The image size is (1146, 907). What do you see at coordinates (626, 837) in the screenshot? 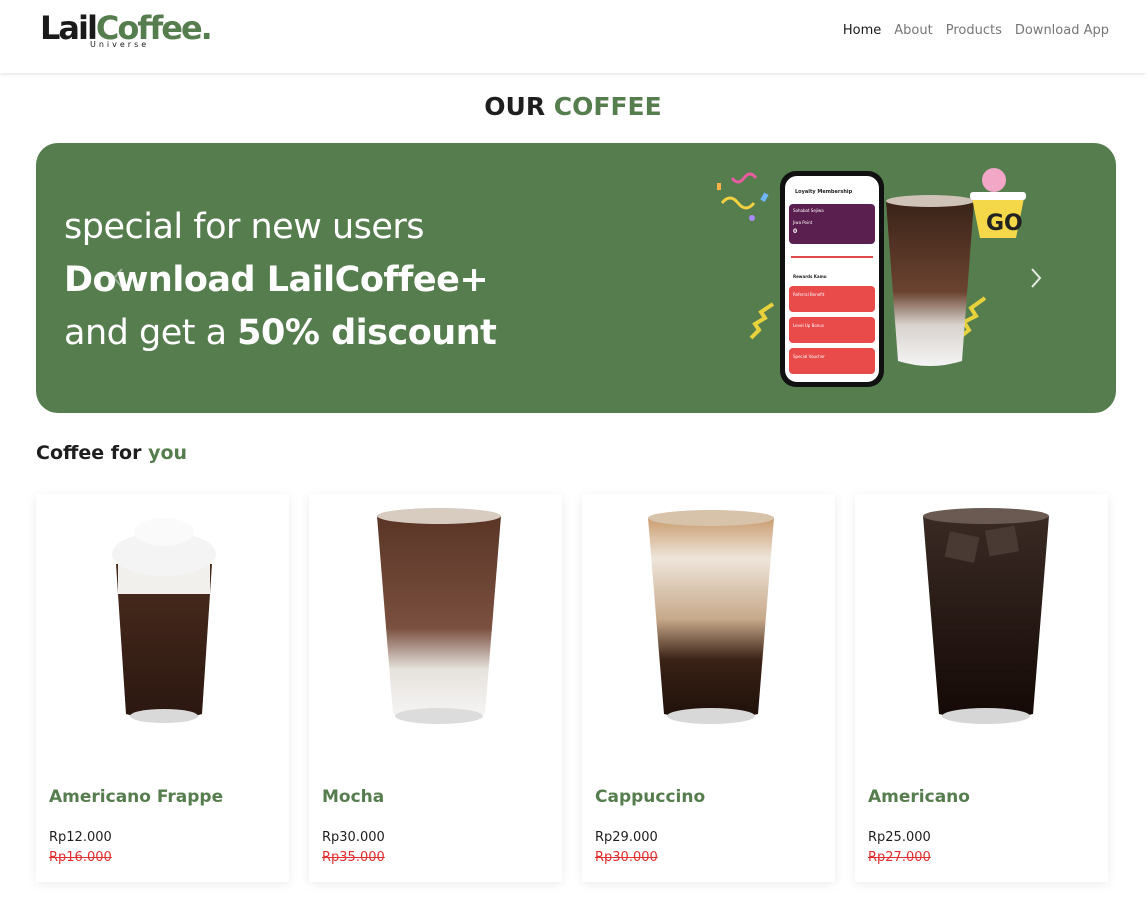
I see `product-price: Rp29.000` at bounding box center [626, 837].